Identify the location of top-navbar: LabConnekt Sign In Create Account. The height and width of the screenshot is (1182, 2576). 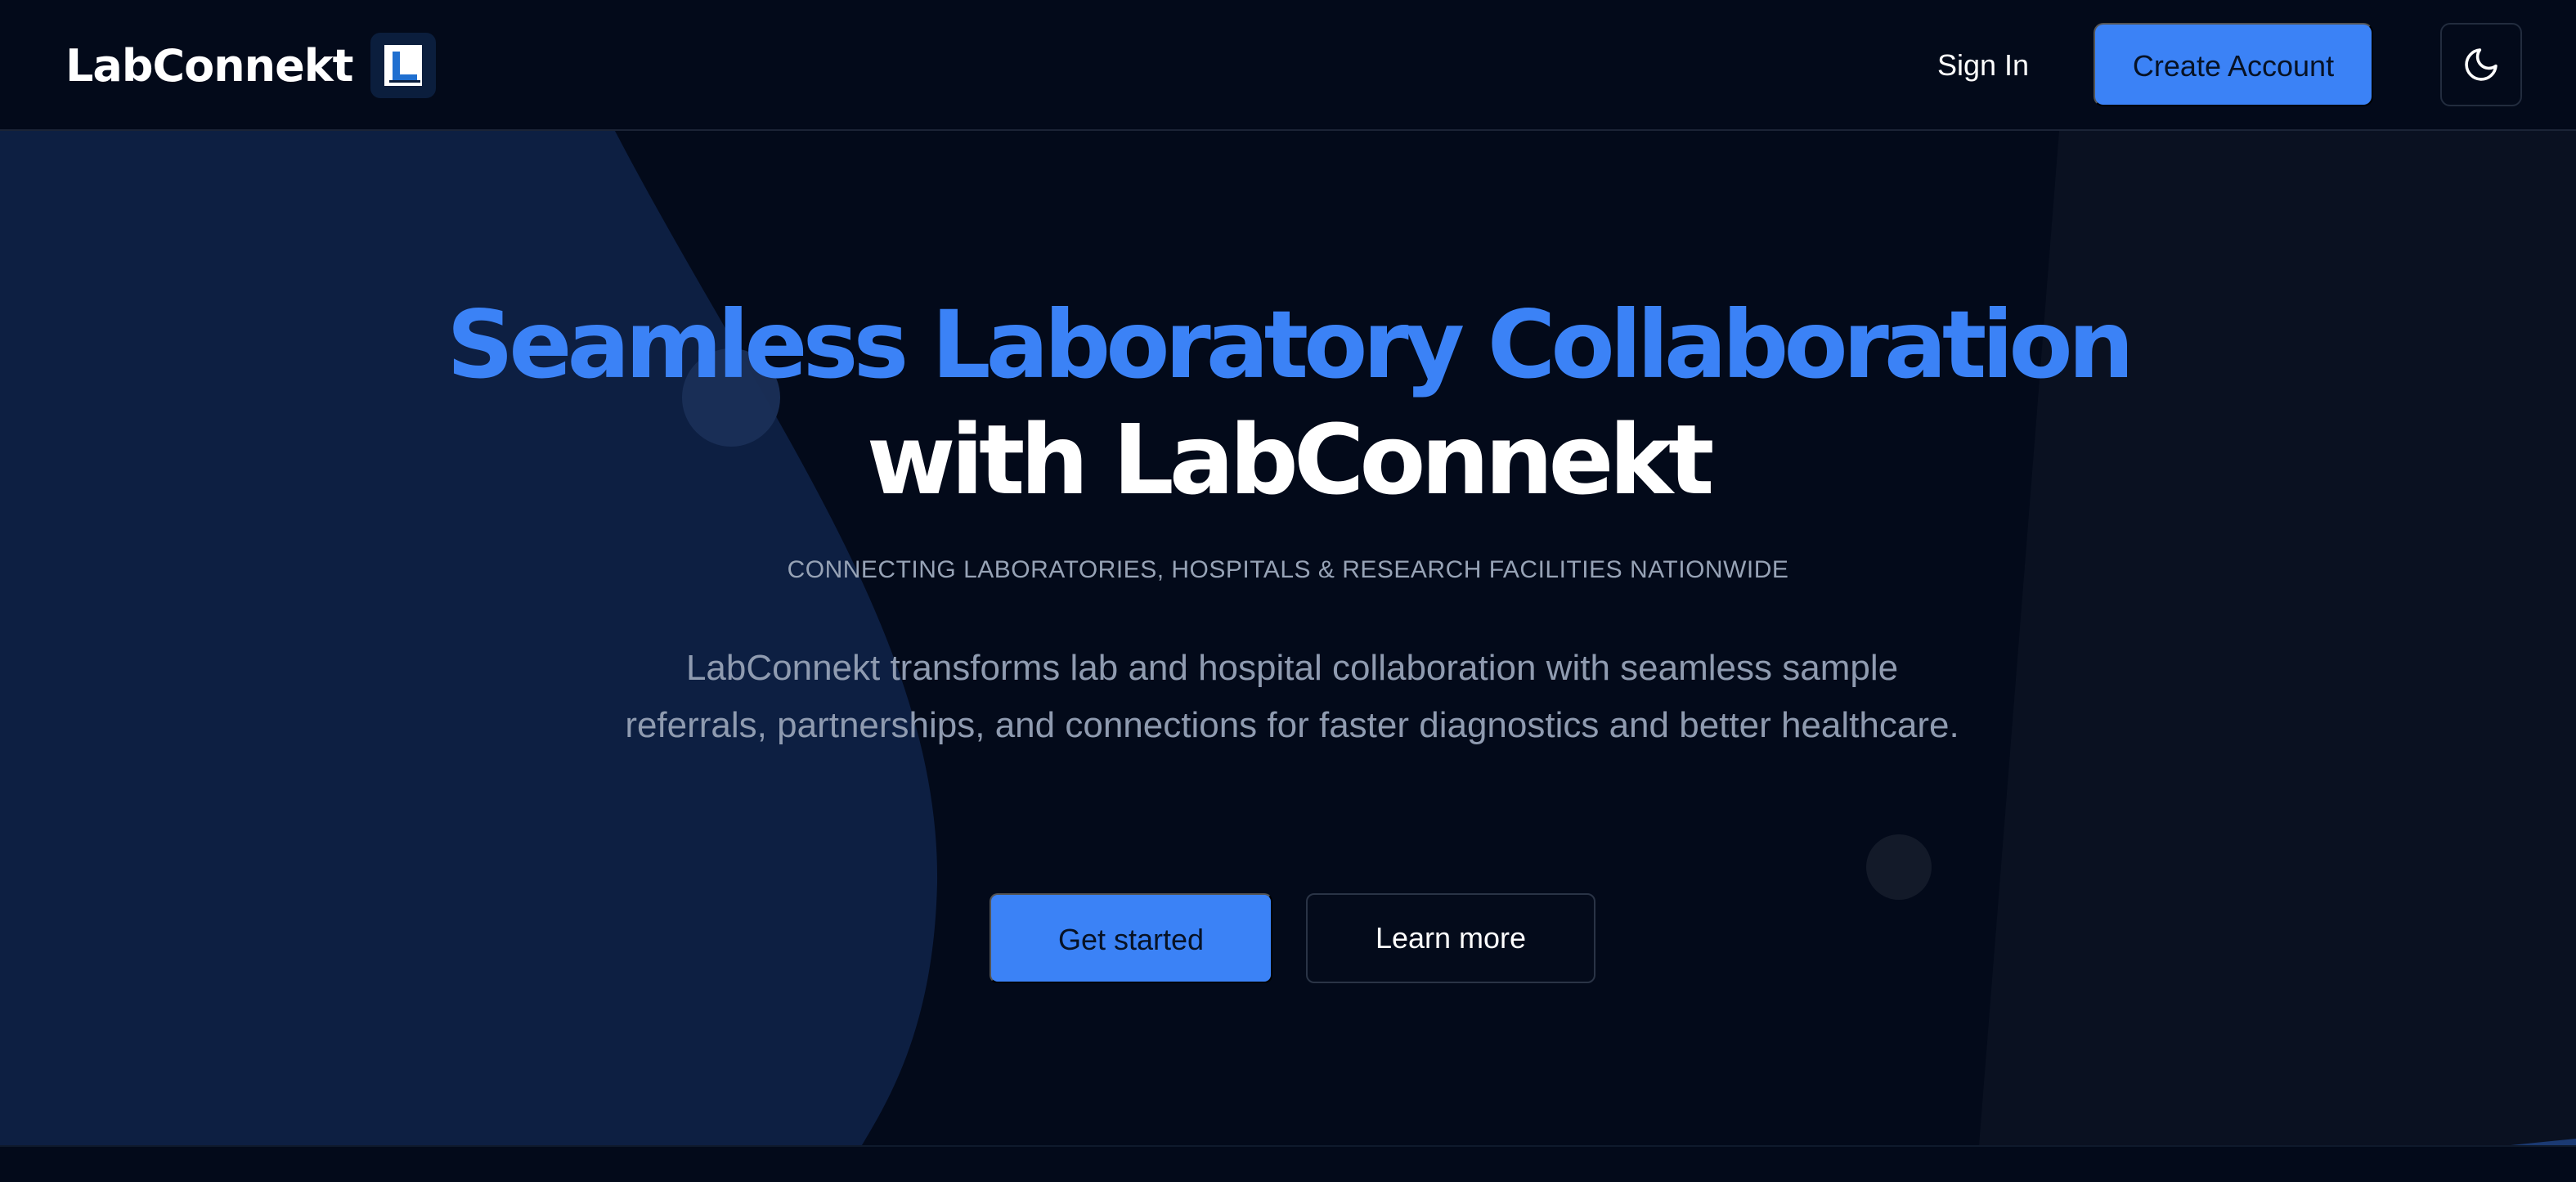
(1288, 65).